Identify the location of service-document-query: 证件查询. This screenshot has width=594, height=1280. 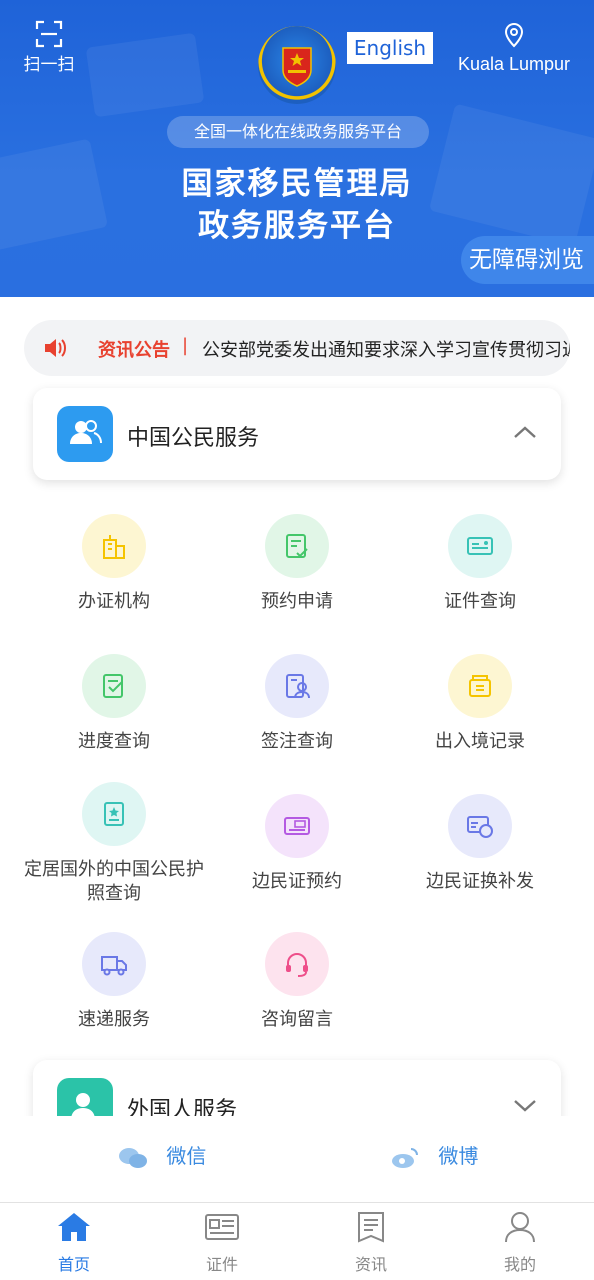
(480, 564).